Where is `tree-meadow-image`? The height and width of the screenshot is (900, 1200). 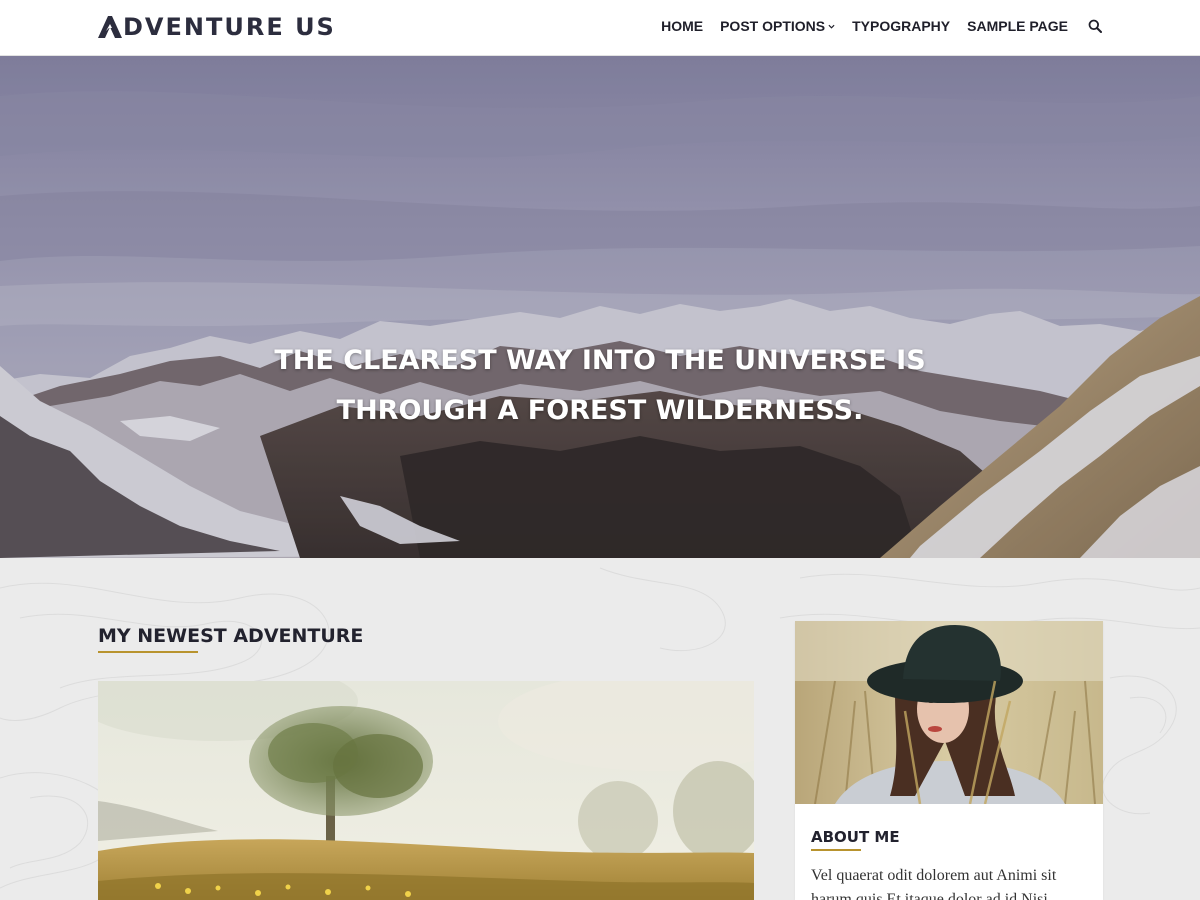 tree-meadow-image is located at coordinates (426, 790).